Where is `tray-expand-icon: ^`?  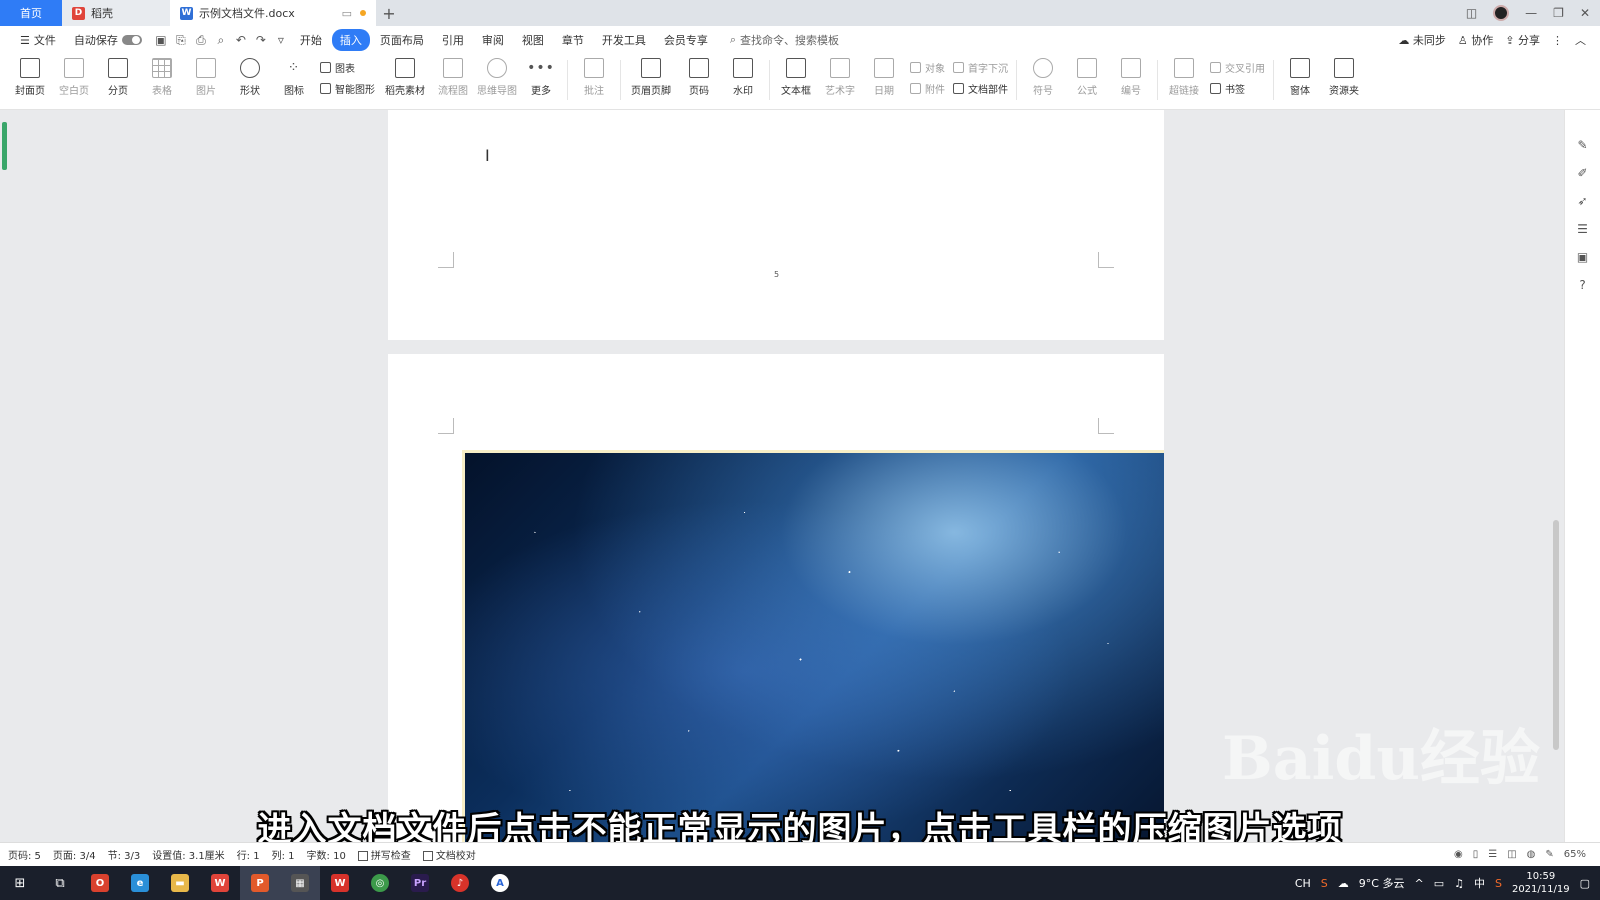
tray-expand-icon: ^ is located at coordinates (1418, 883).